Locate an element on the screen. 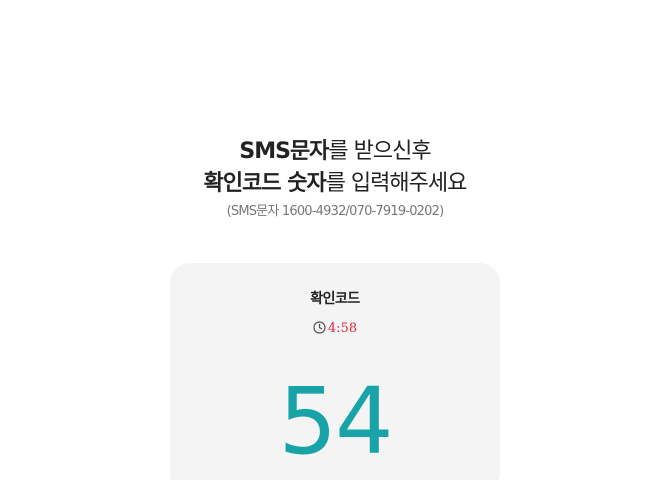  sms-number-info: (SMS문자 1600-4932/070-7919-0202) is located at coordinates (335, 211).